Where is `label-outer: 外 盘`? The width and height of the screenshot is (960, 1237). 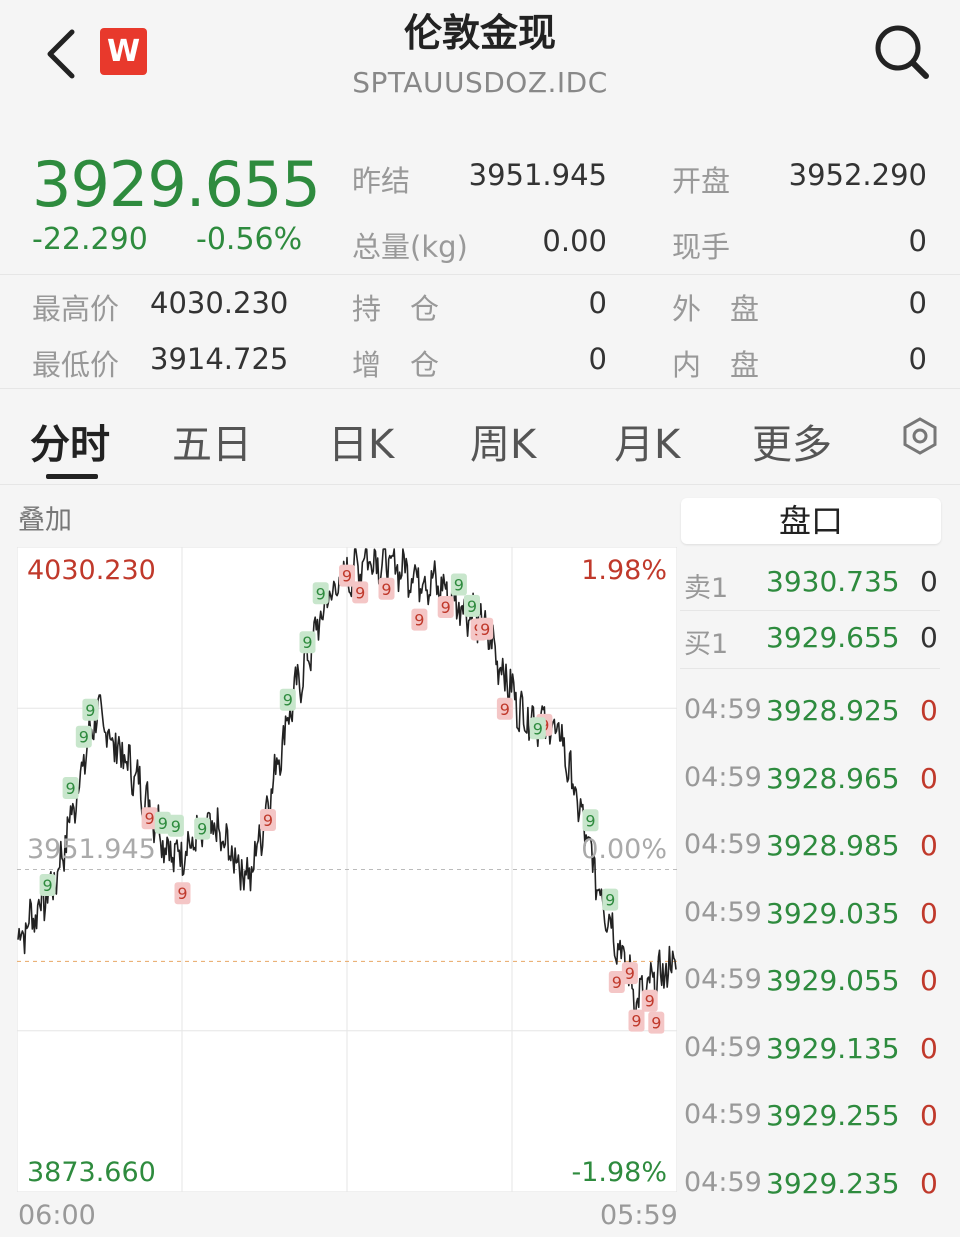
label-outer: 外 盘 is located at coordinates (716, 309).